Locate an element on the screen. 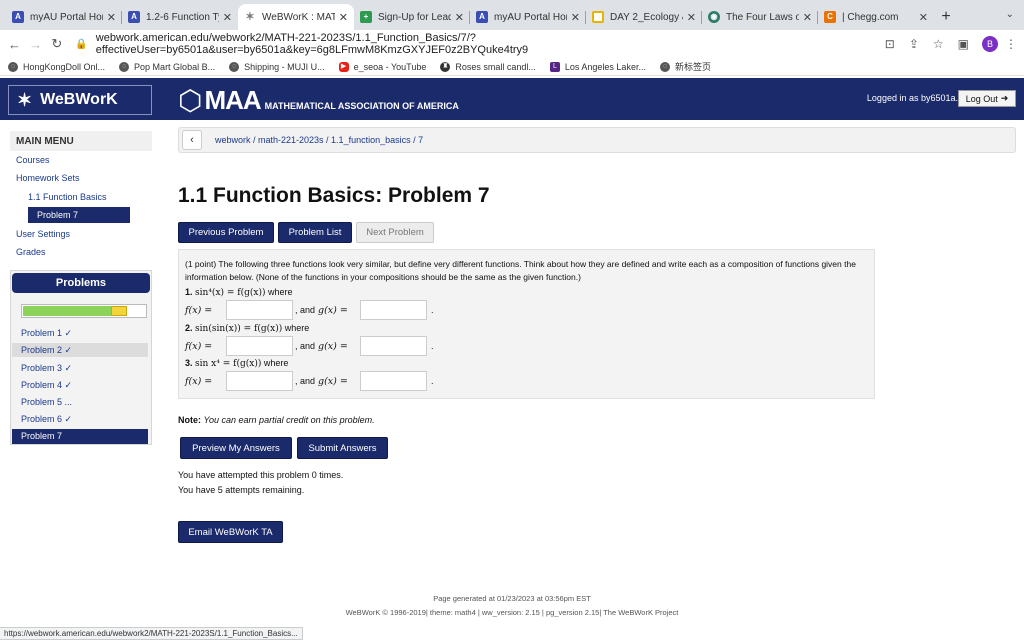 This screenshot has width=1024, height=640. period: . is located at coordinates (432, 310).